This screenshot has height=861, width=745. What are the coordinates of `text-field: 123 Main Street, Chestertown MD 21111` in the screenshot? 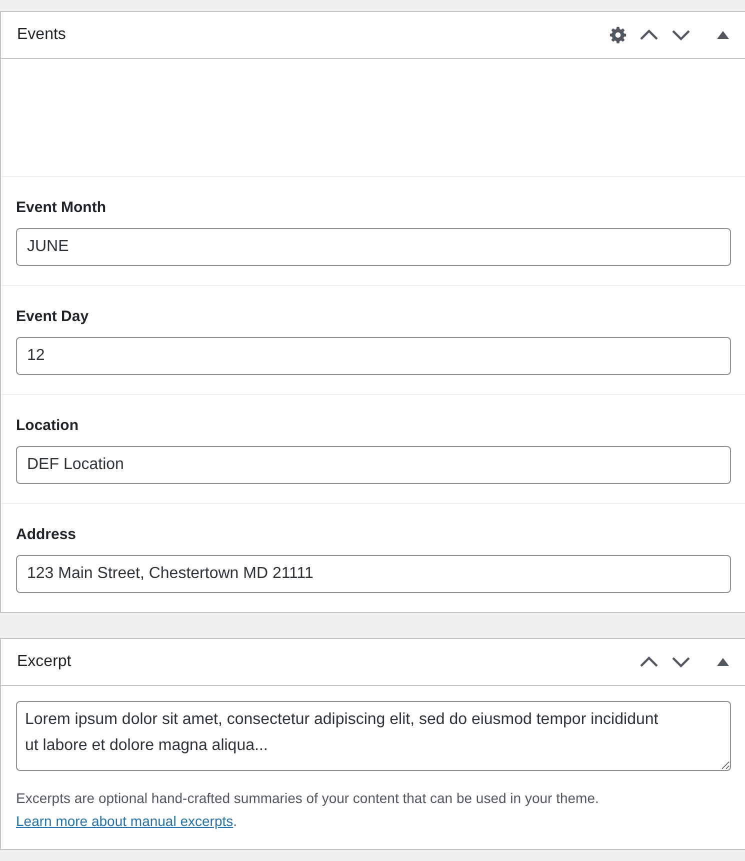 It's located at (373, 574).